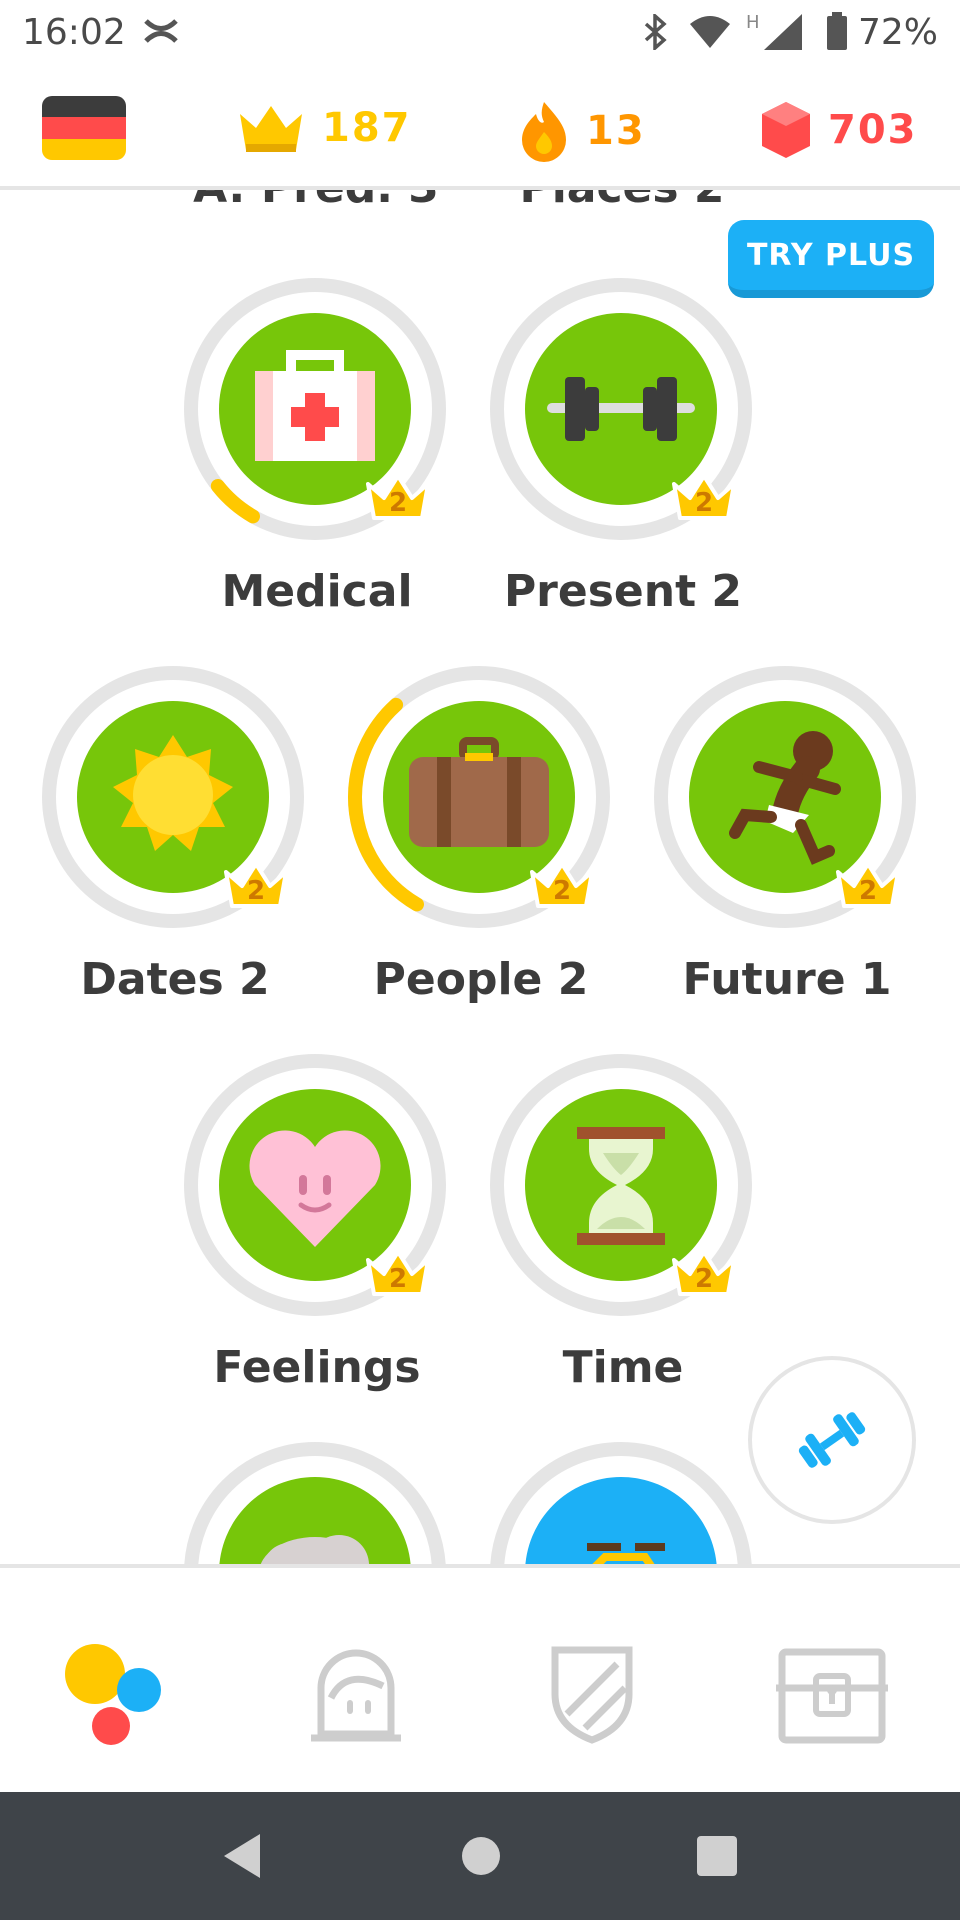 The width and height of the screenshot is (960, 1920). Describe the element at coordinates (655, 32) in the screenshot. I see `bluetooth-icon` at that location.